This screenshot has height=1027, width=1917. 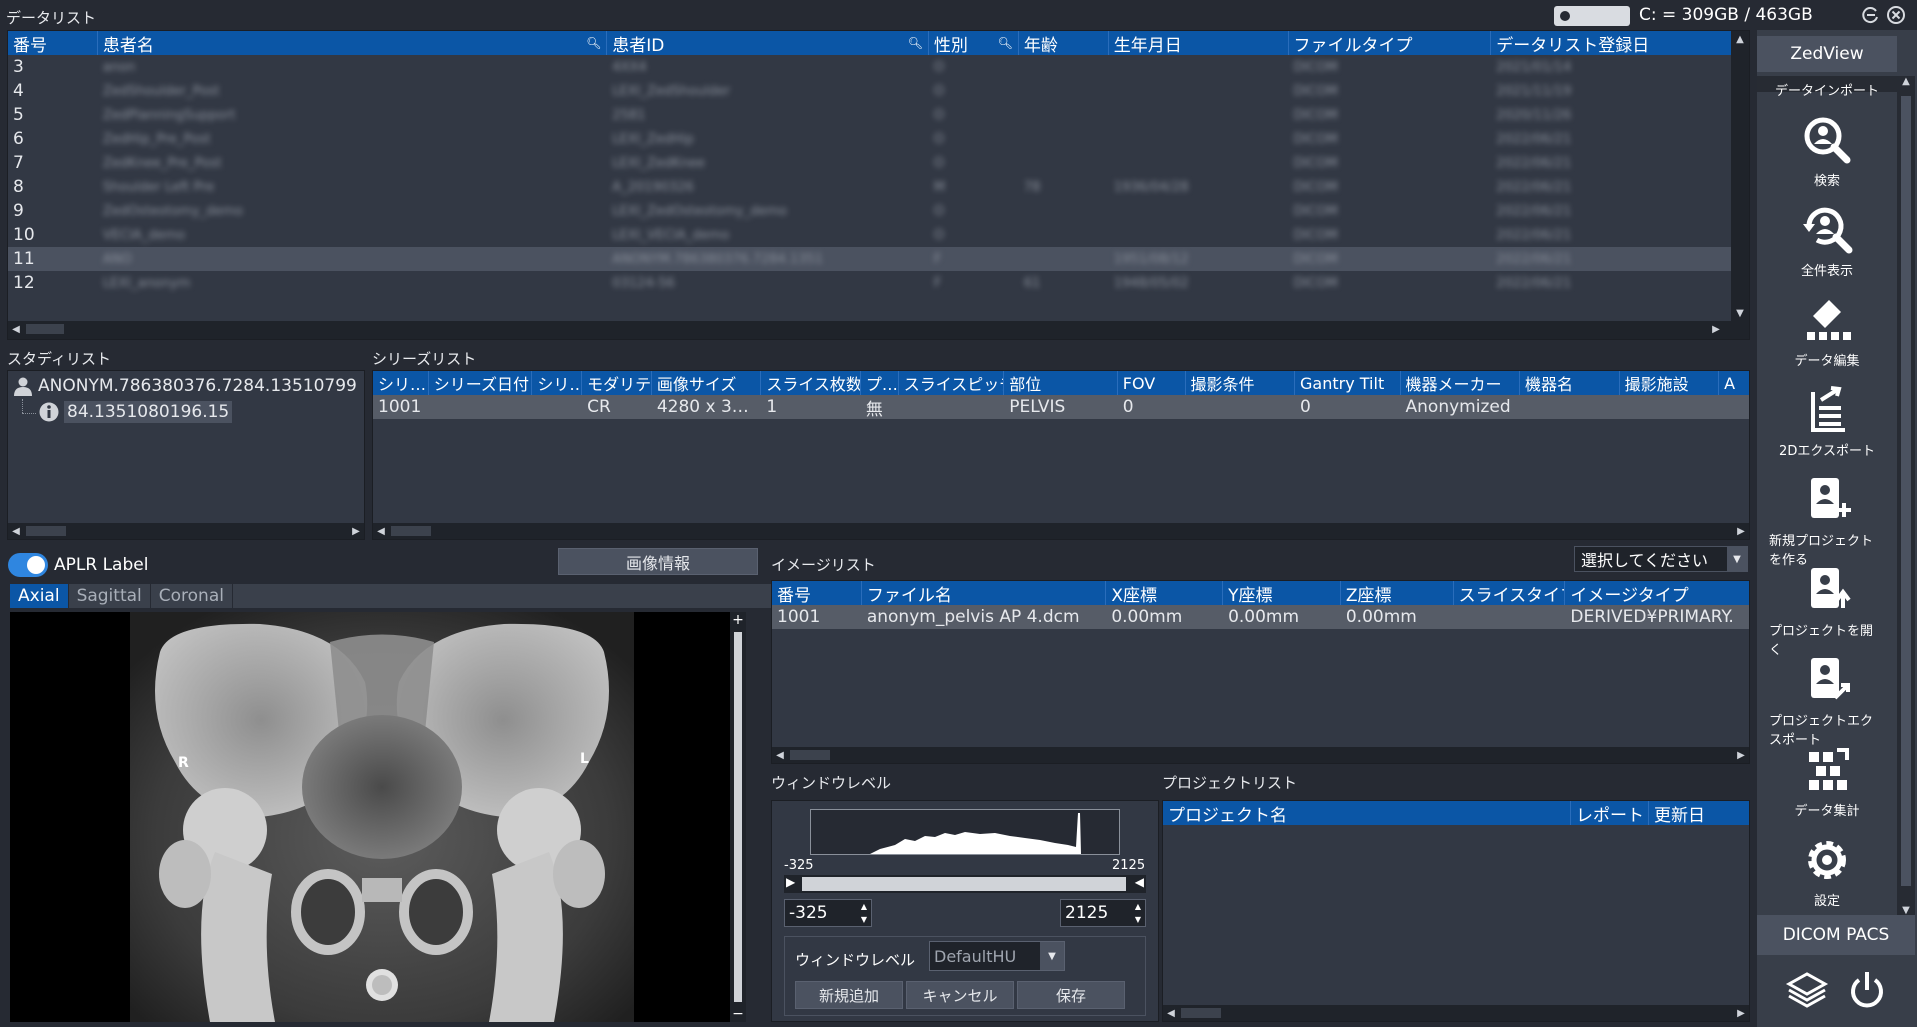 What do you see at coordinates (1670, 383) in the screenshot?
I see `series-col: 撮影施設` at bounding box center [1670, 383].